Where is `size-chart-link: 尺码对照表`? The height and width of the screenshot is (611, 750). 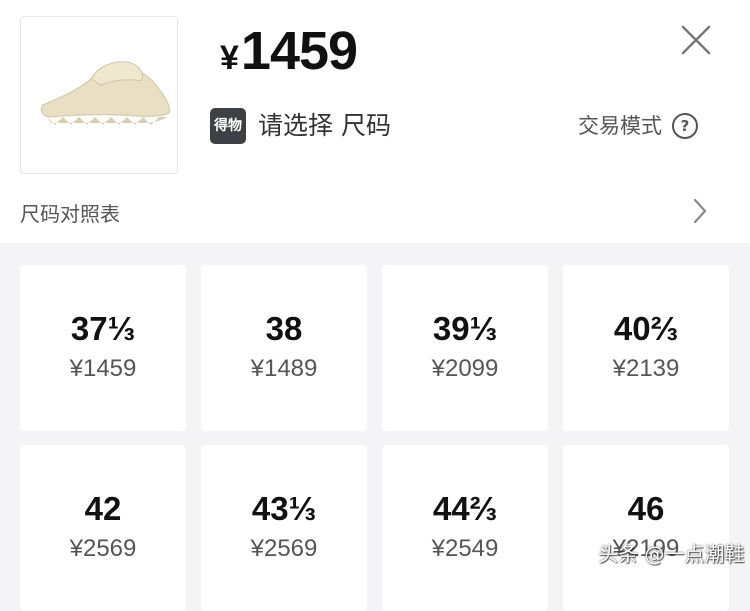
size-chart-link: 尺码对照表 is located at coordinates (375, 212).